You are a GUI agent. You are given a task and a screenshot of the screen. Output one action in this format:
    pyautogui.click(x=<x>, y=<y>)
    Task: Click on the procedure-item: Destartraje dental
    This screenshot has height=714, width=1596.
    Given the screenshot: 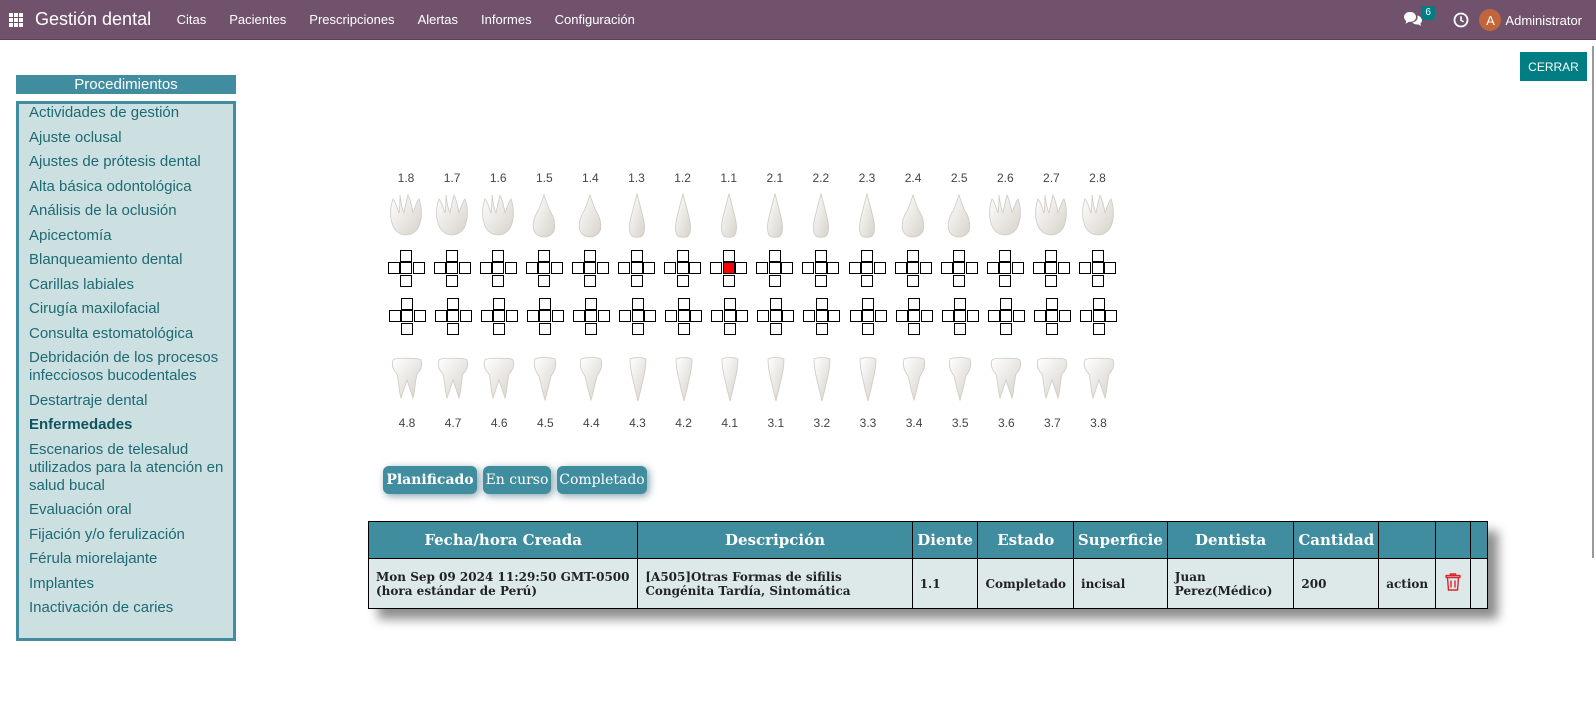 What is the action you would take?
    pyautogui.click(x=127, y=401)
    